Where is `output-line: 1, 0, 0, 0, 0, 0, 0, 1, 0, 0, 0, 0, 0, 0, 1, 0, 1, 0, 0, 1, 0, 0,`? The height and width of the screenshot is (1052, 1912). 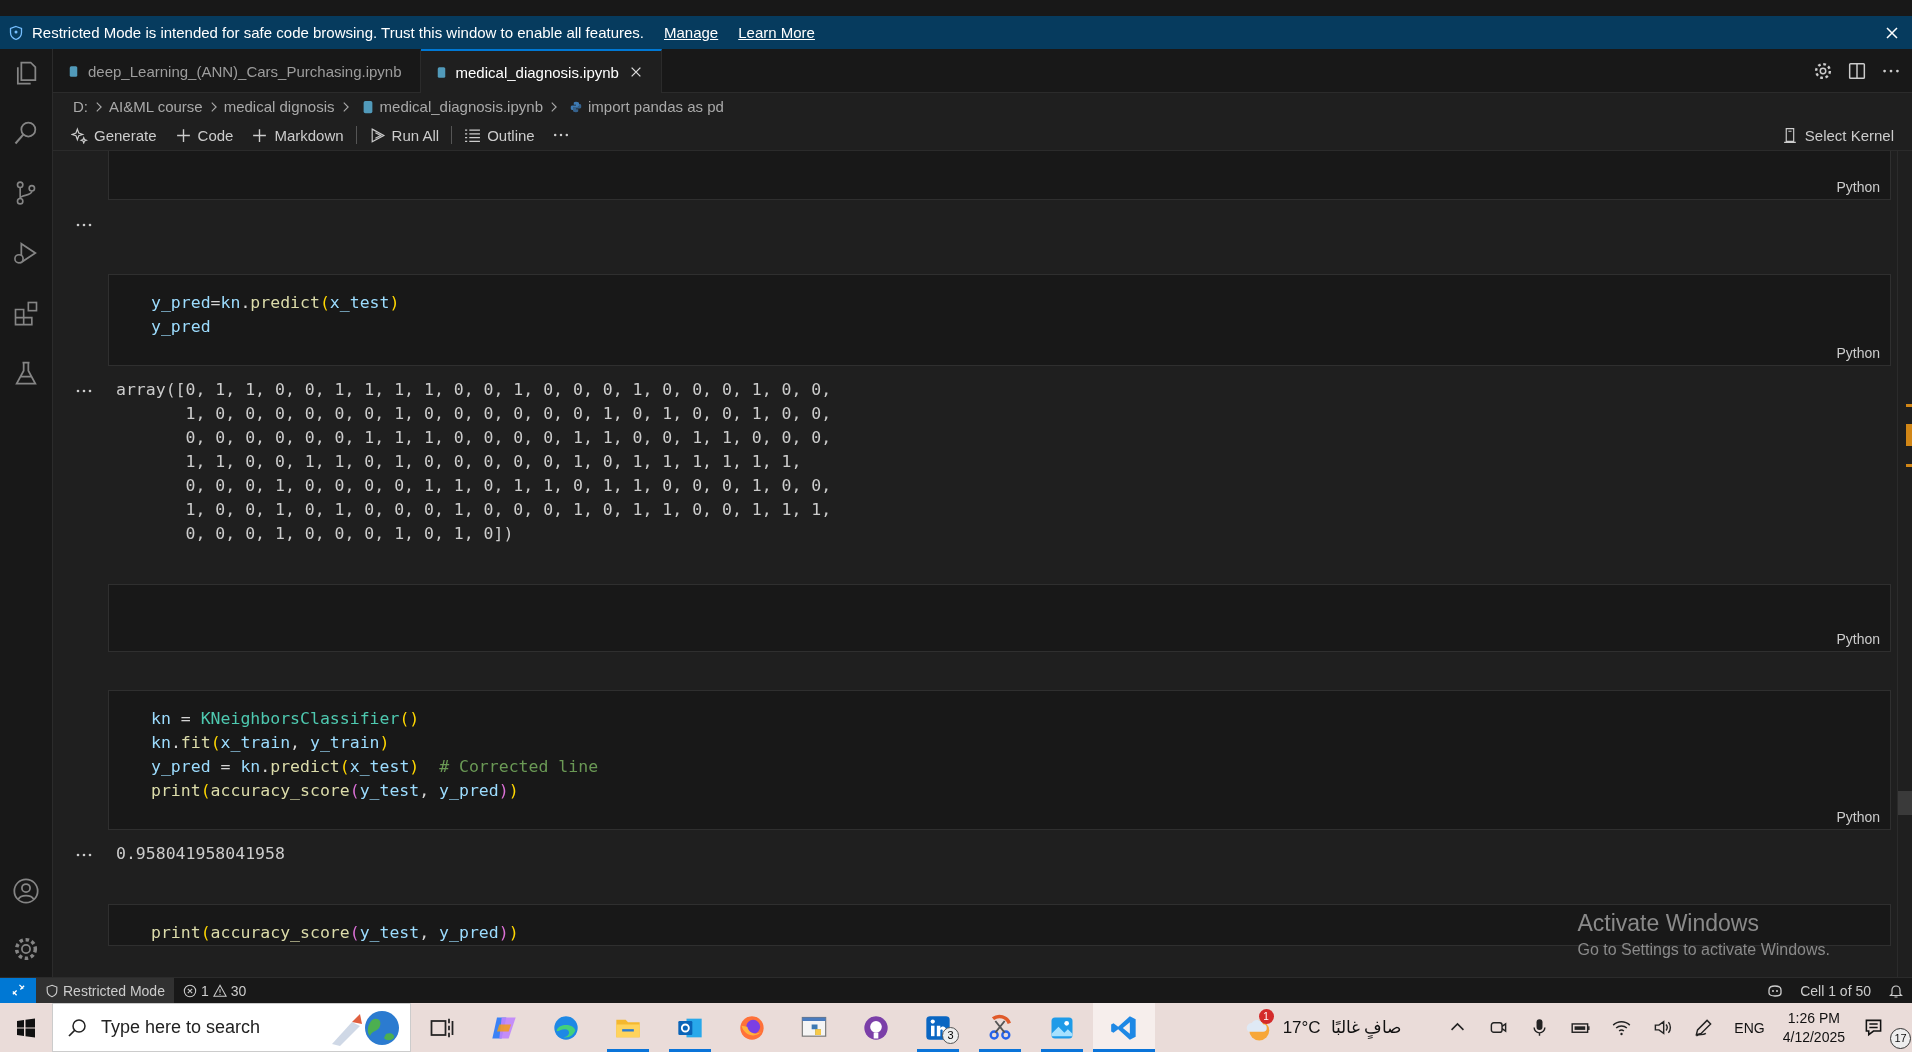 output-line: 1, 0, 0, 0, 0, 0, 0, 1, 0, 0, 0, 0, 0, 0, 1, 0, 1, 0, 0, 1, 0, 0, is located at coordinates (508, 414).